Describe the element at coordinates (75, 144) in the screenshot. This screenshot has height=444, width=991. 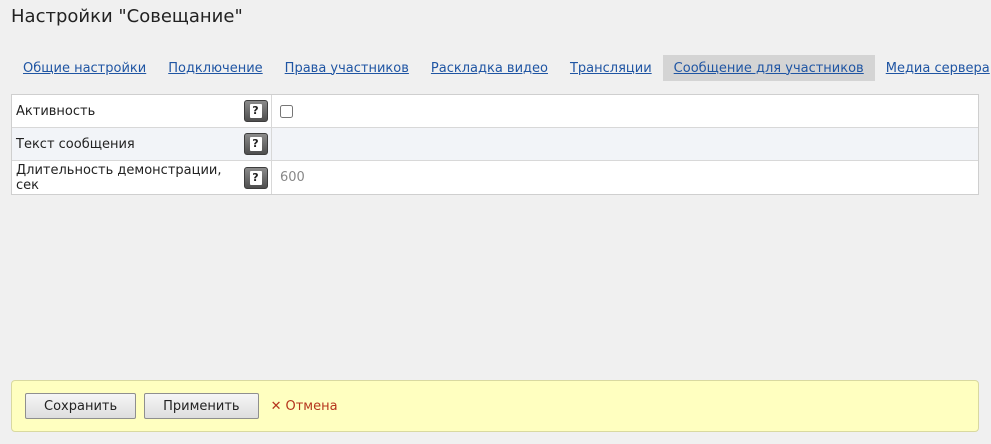
I see `setting-label-message-text: Текст сообщения` at that location.